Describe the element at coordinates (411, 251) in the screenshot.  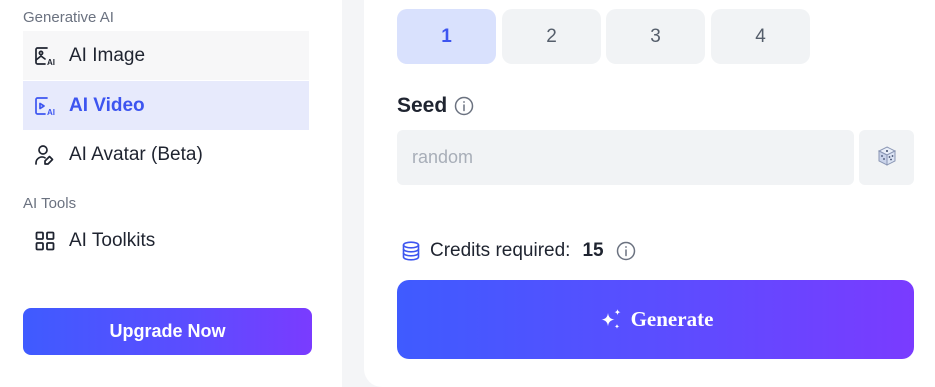
I see `database-icon` at that location.